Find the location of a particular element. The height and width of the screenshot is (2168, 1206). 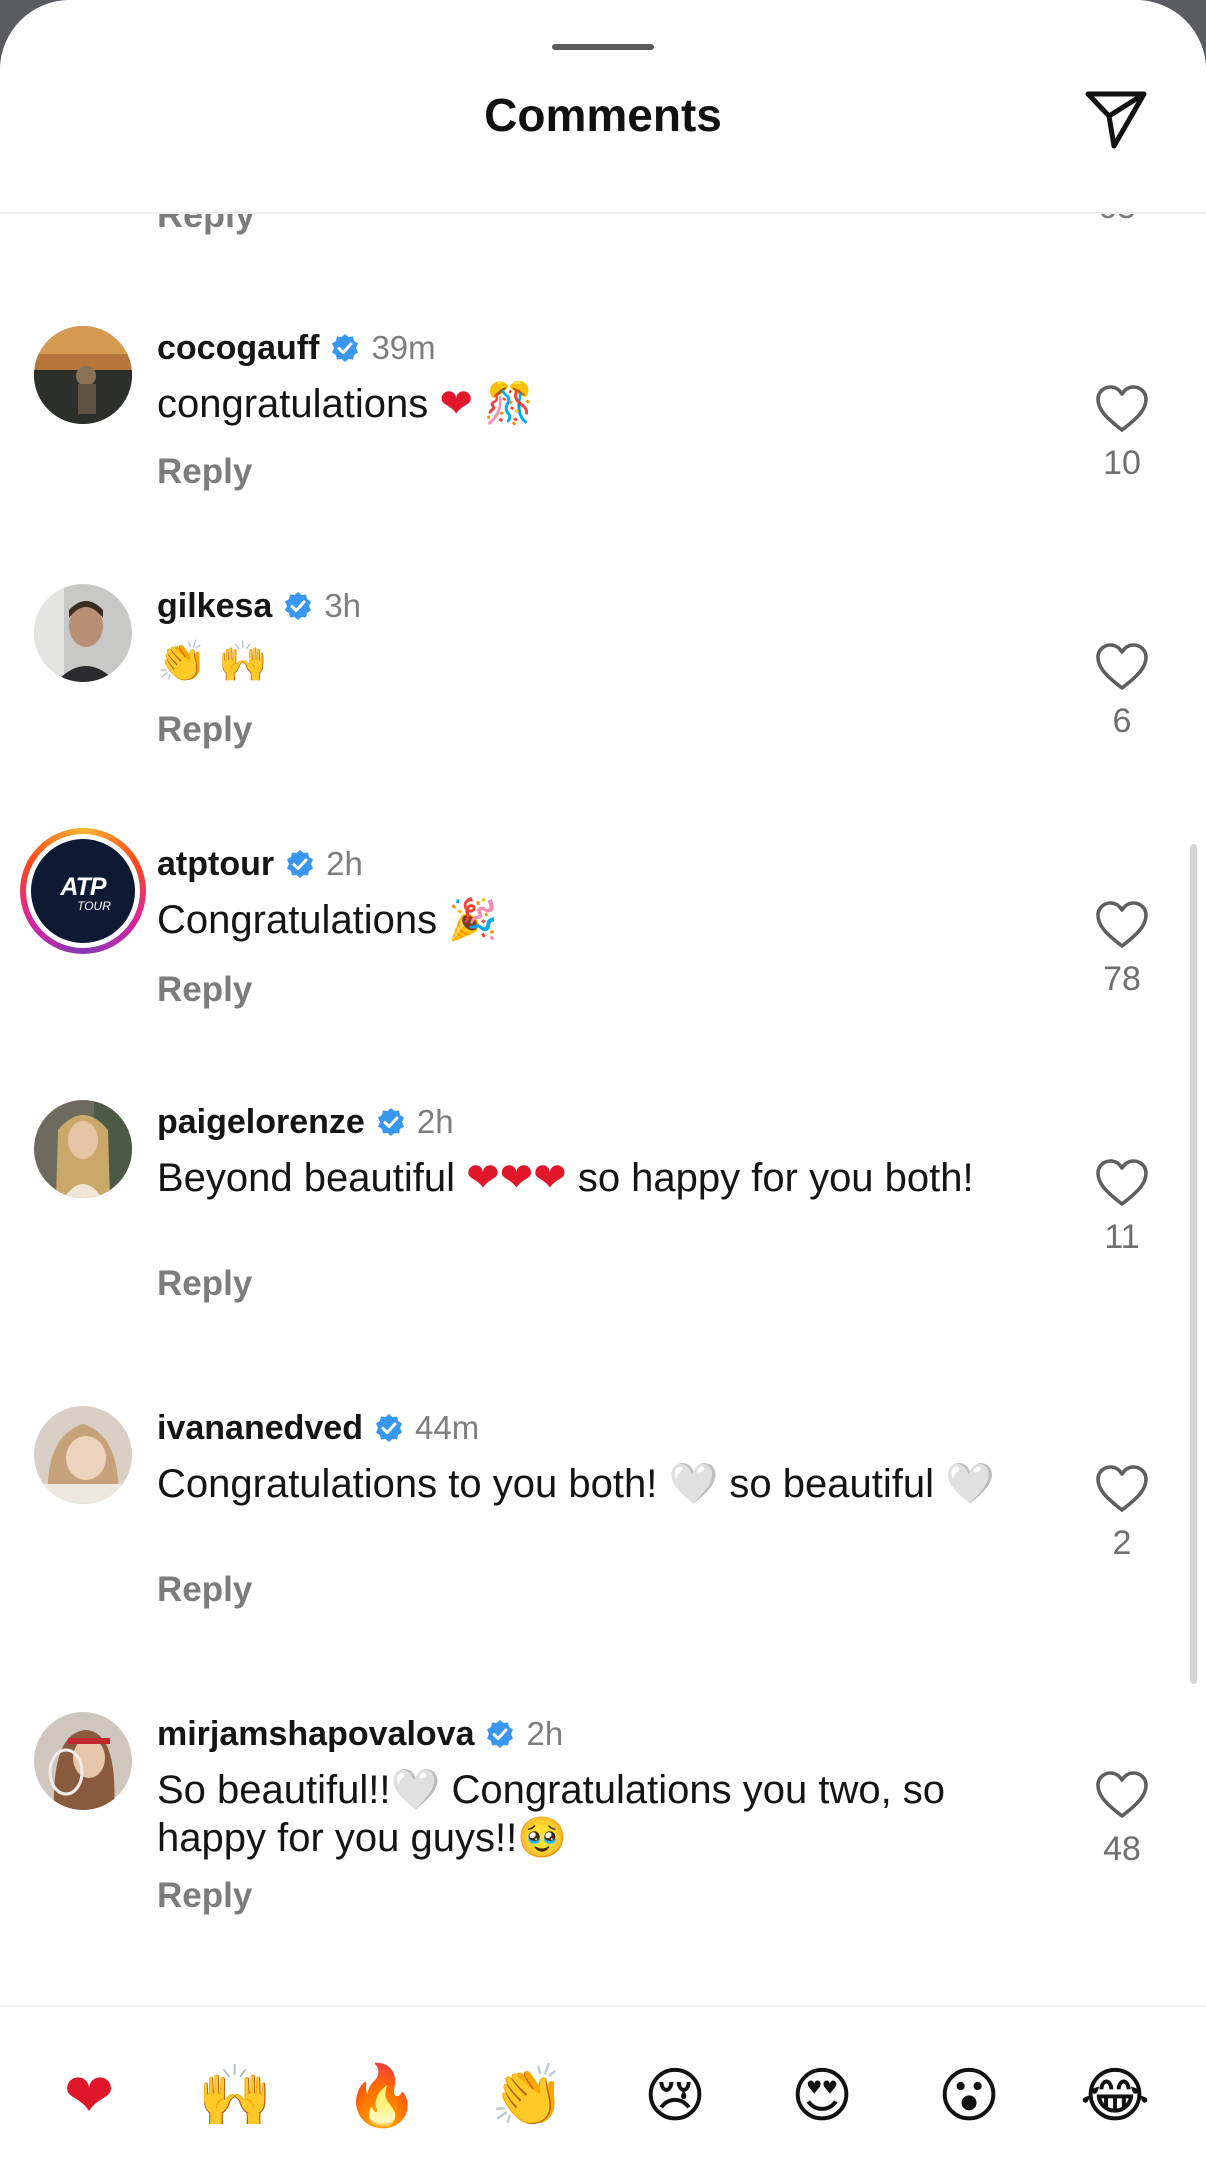

timestamp: 39m is located at coordinates (403, 347).